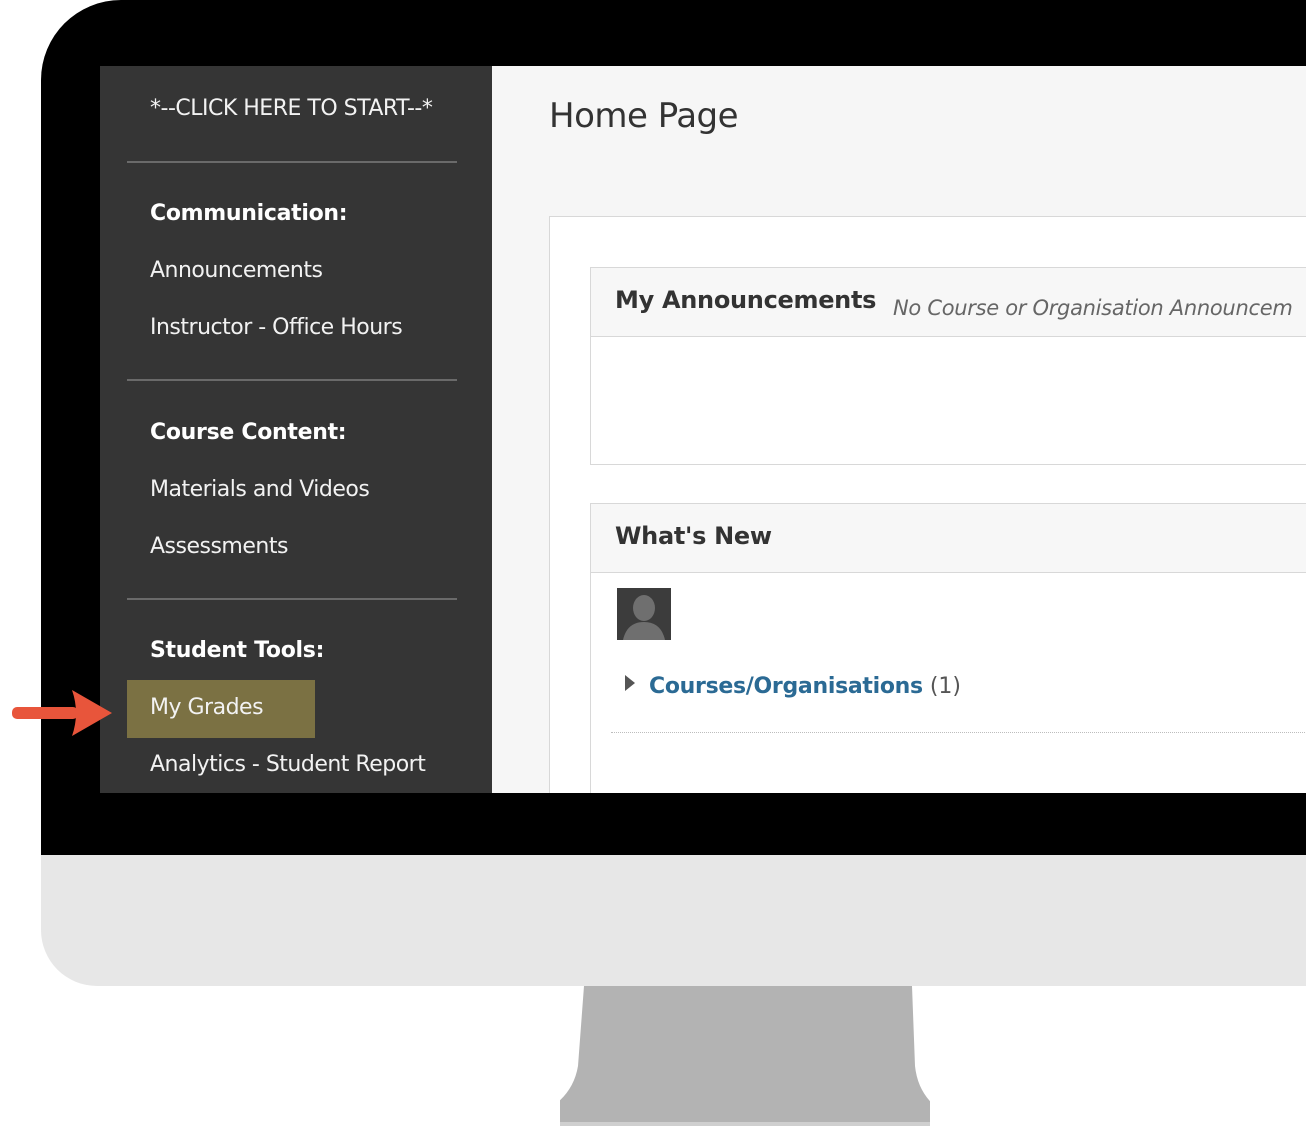 Image resolution: width=1306 pixels, height=1140 pixels. I want to click on module-title-announcements: My Announcements, so click(746, 300).